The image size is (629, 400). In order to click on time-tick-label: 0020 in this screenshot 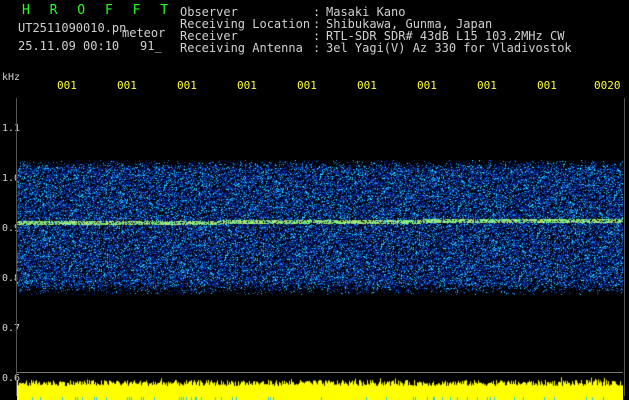, I will do `click(607, 85)`.